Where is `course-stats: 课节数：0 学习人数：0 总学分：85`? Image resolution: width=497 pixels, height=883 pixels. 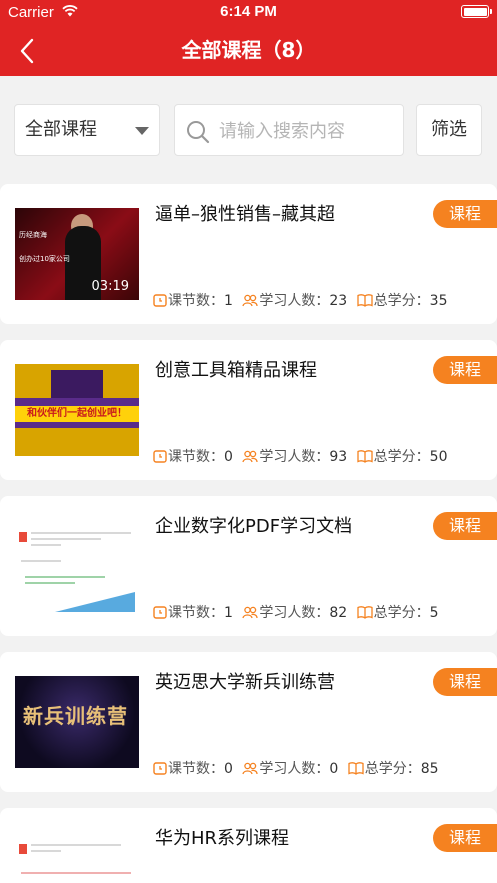 course-stats: 课节数：0 学习人数：0 总学分：85 is located at coordinates (298, 768).